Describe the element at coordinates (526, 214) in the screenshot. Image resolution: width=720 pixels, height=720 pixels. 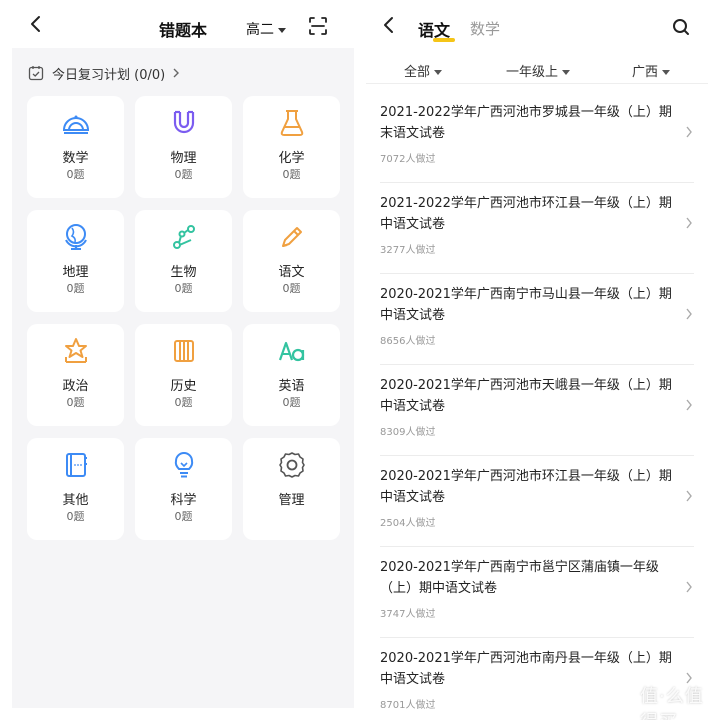
I see `paper-title: 2021-2022学年广西河池市环江县一年级（上）期中语文试卷` at that location.